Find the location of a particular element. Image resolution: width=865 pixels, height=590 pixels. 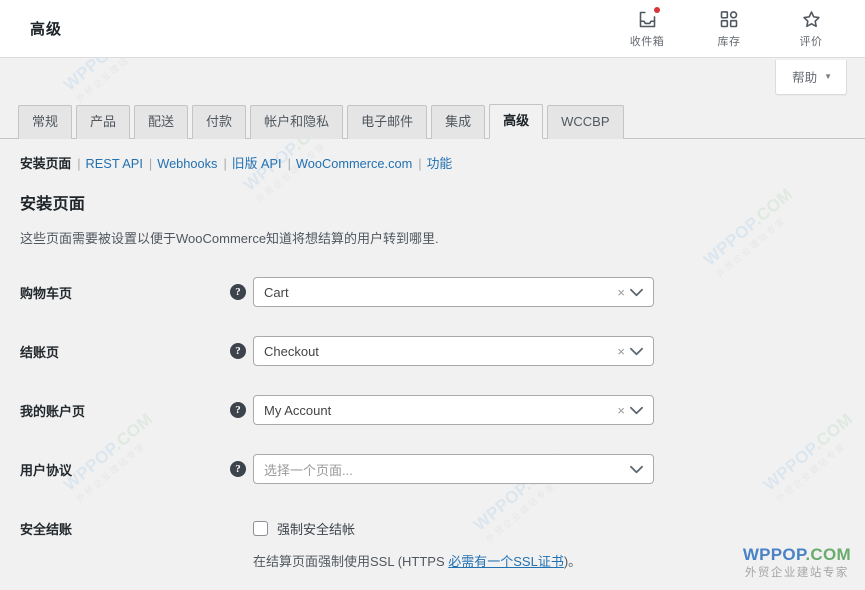

tab-0: 常规 is located at coordinates (45, 122).